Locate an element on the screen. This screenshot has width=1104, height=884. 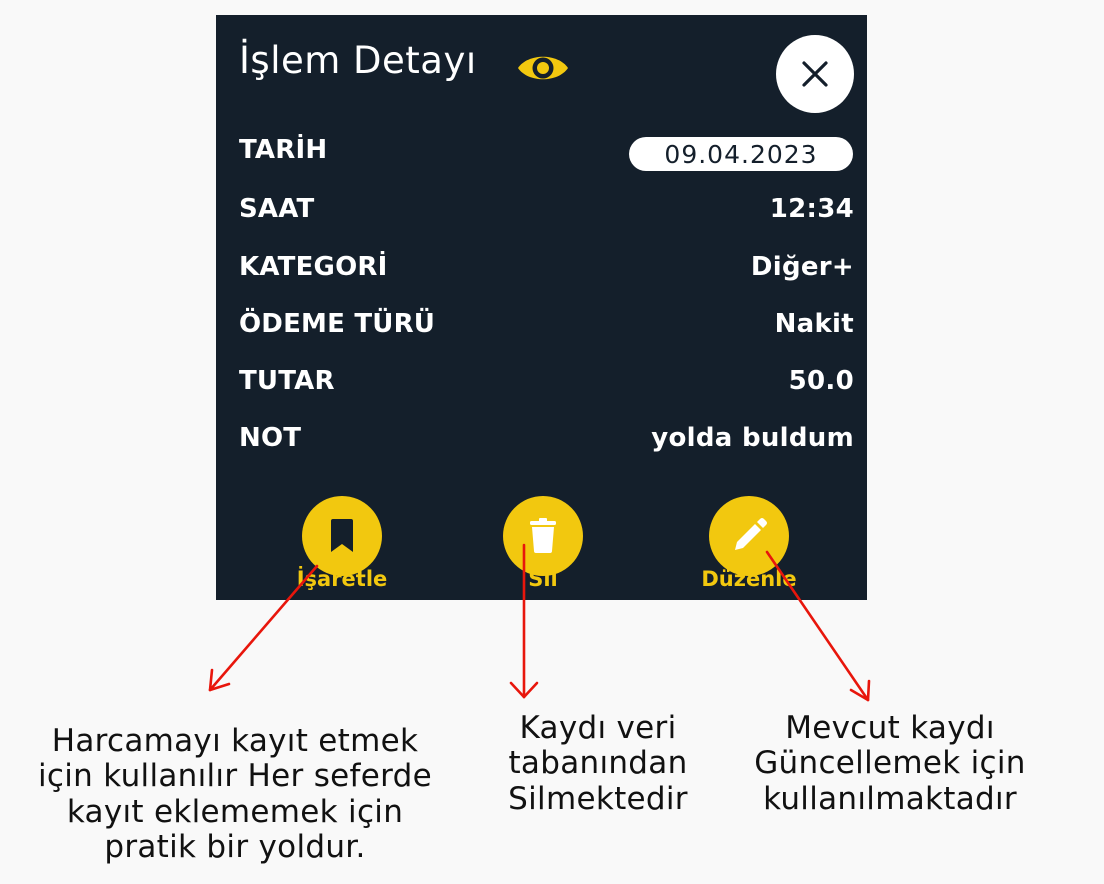
bookmark-button is located at coordinates (342, 536).